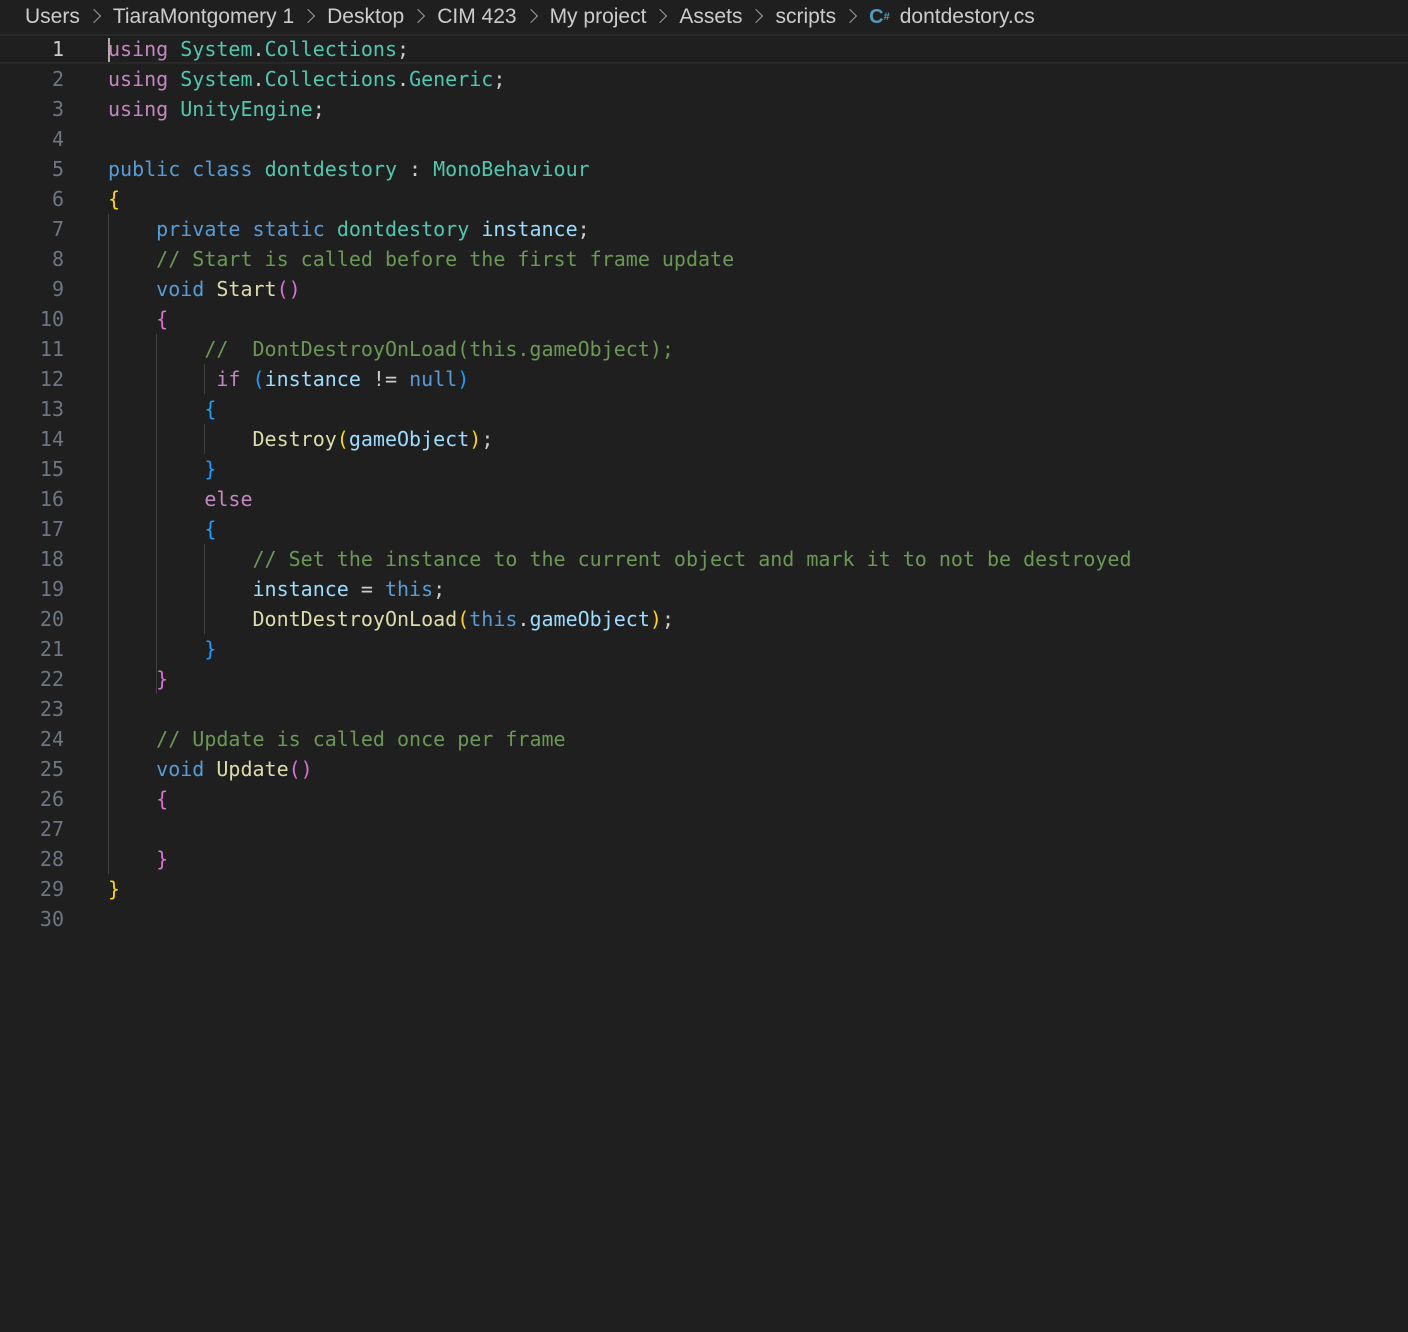 This screenshot has width=1408, height=1332. What do you see at coordinates (51, 589) in the screenshot?
I see `line-number: 19` at bounding box center [51, 589].